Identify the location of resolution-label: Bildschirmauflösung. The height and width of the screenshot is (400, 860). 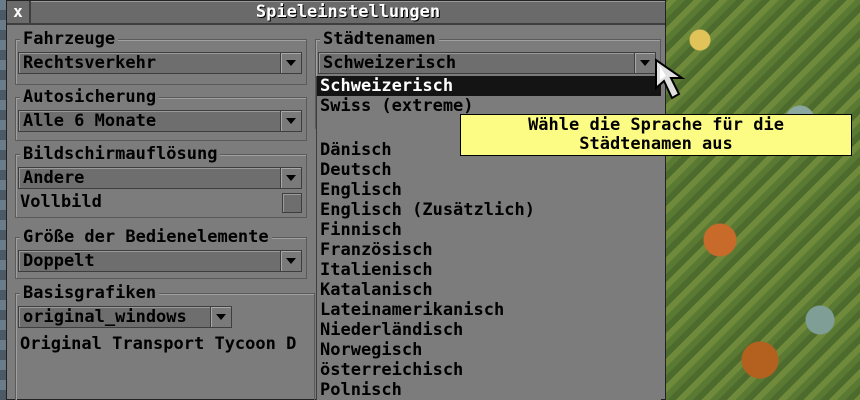
(120, 154).